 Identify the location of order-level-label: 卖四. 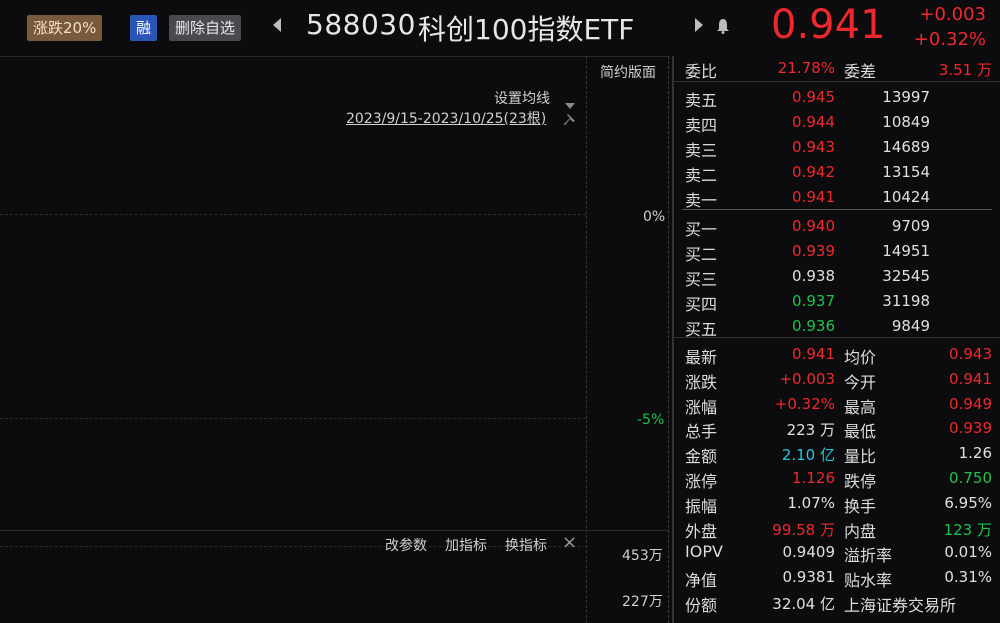
(701, 125).